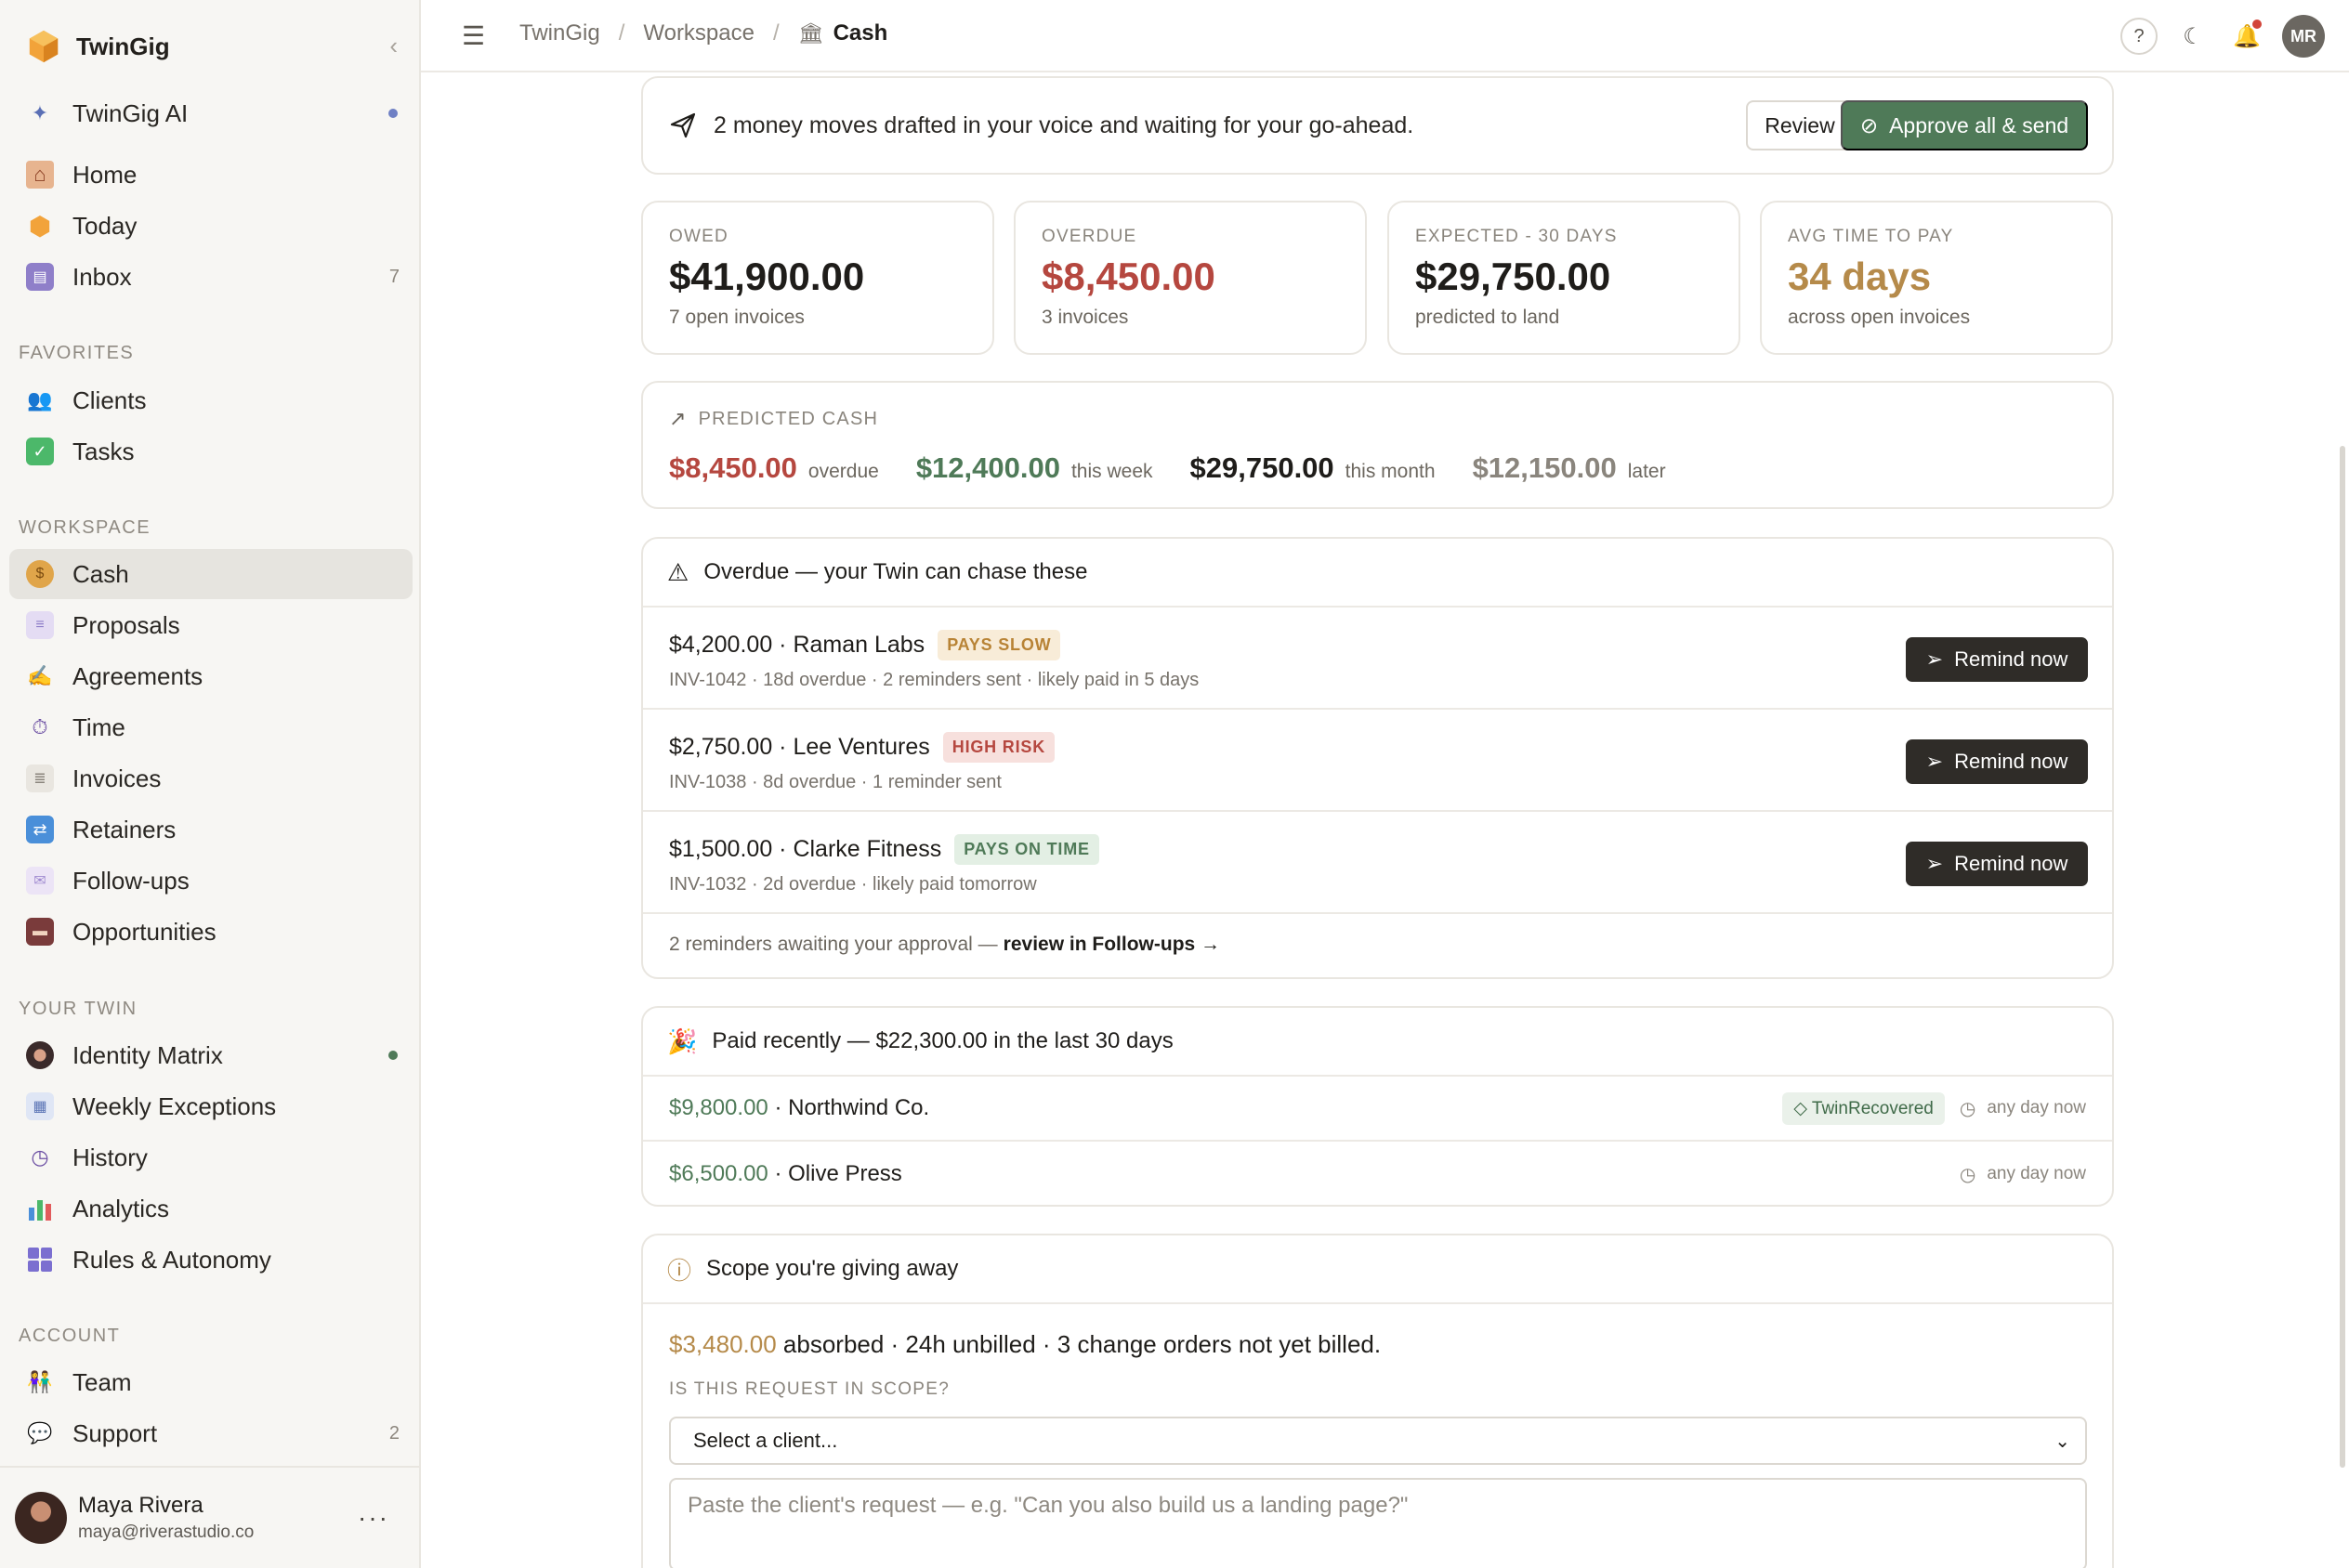 This screenshot has height=1568, width=2349. What do you see at coordinates (835, 782) in the screenshot?
I see `invoice-meta: INV-1038 · 8d overdue · 1 reminder sent` at bounding box center [835, 782].